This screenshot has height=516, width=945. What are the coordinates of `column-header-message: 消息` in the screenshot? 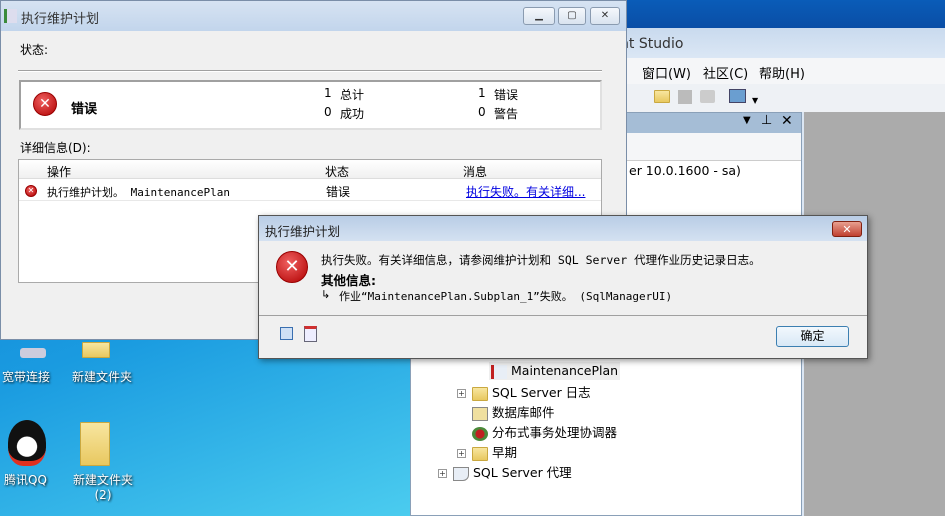 It's located at (475, 171).